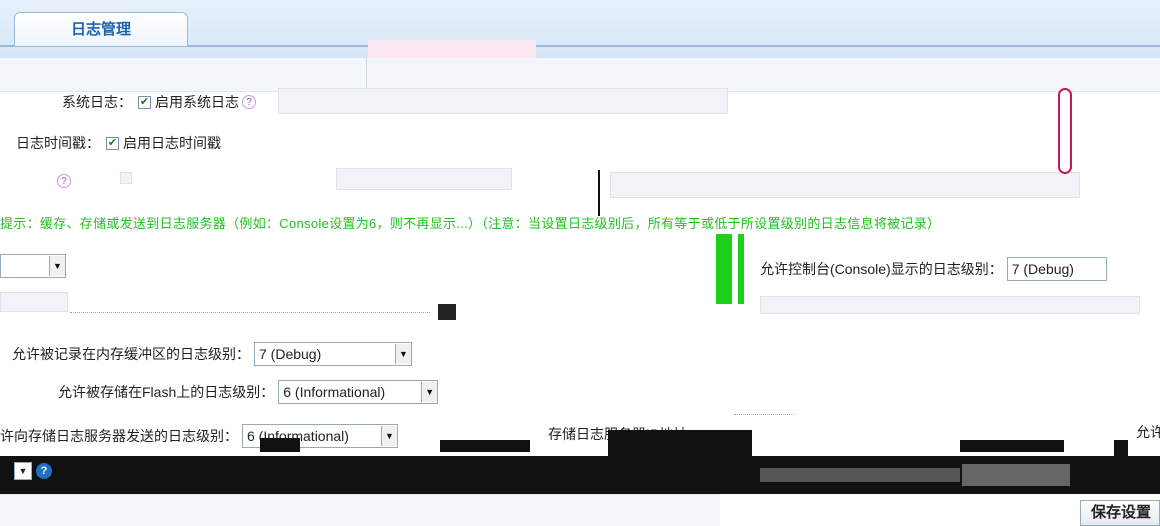 This screenshot has height=526, width=1160. I want to click on toolbar-divider, so click(366, 75).